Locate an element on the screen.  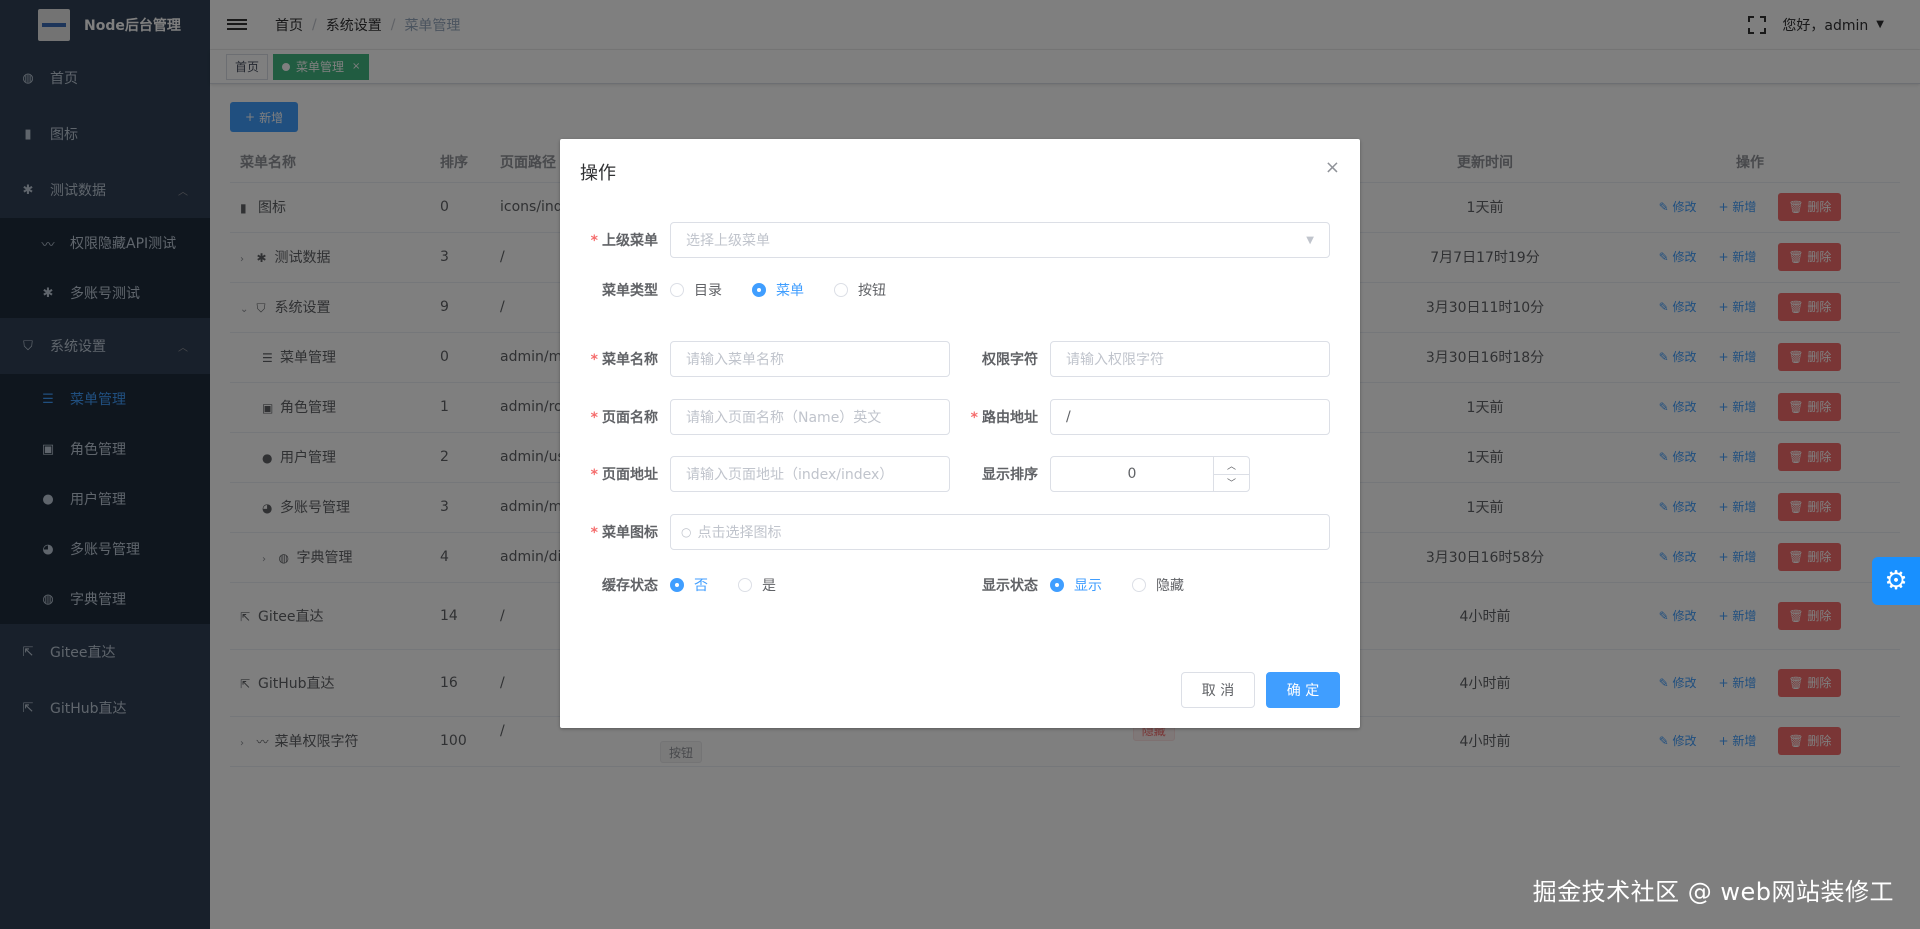
form-row-page-path: * 页面地址 请输入页面地址（index/index） is located at coordinates (765, 474).